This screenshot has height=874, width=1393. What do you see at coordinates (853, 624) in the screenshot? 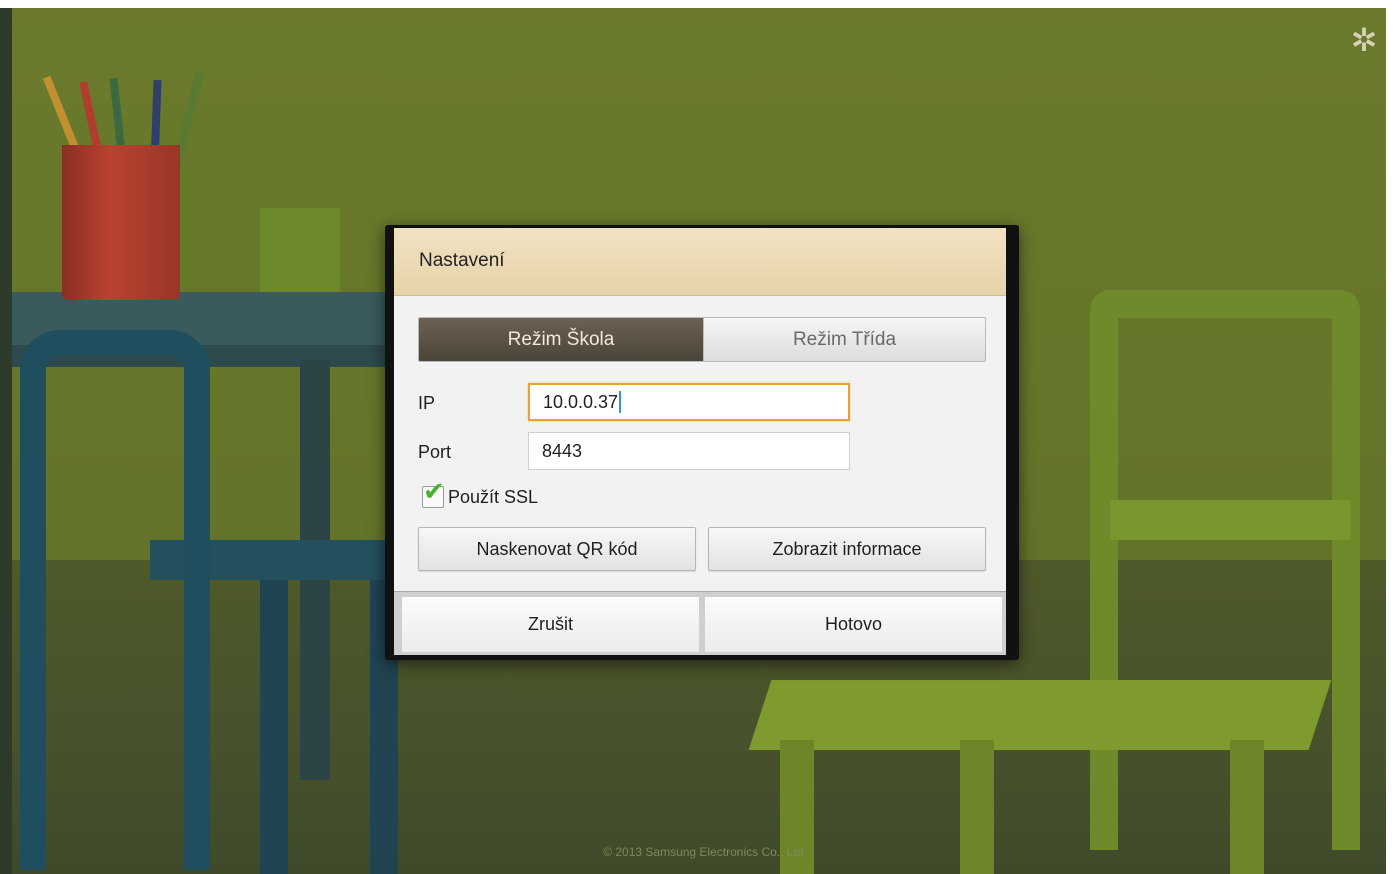
I see `done-button: Hotovo` at bounding box center [853, 624].